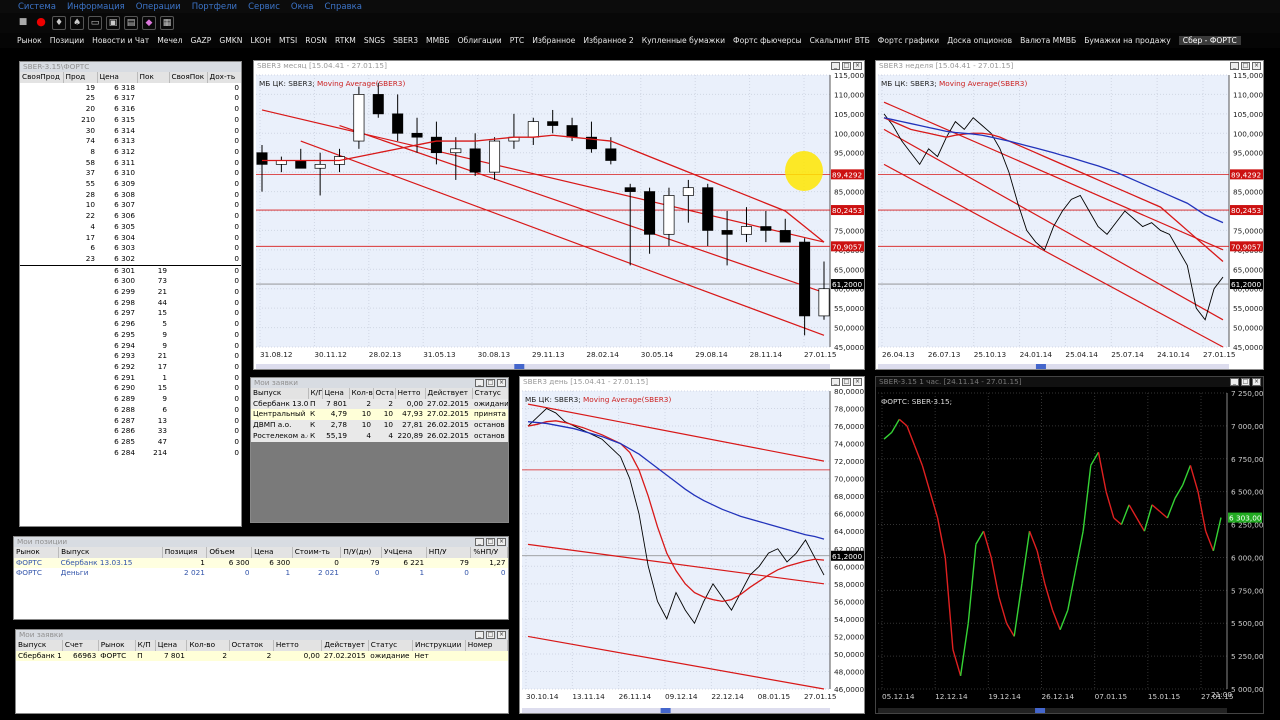 This screenshot has width=1280, height=720. What do you see at coordinates (185, 552) in the screenshot?
I see `positions-col-2: Позиция` at bounding box center [185, 552].